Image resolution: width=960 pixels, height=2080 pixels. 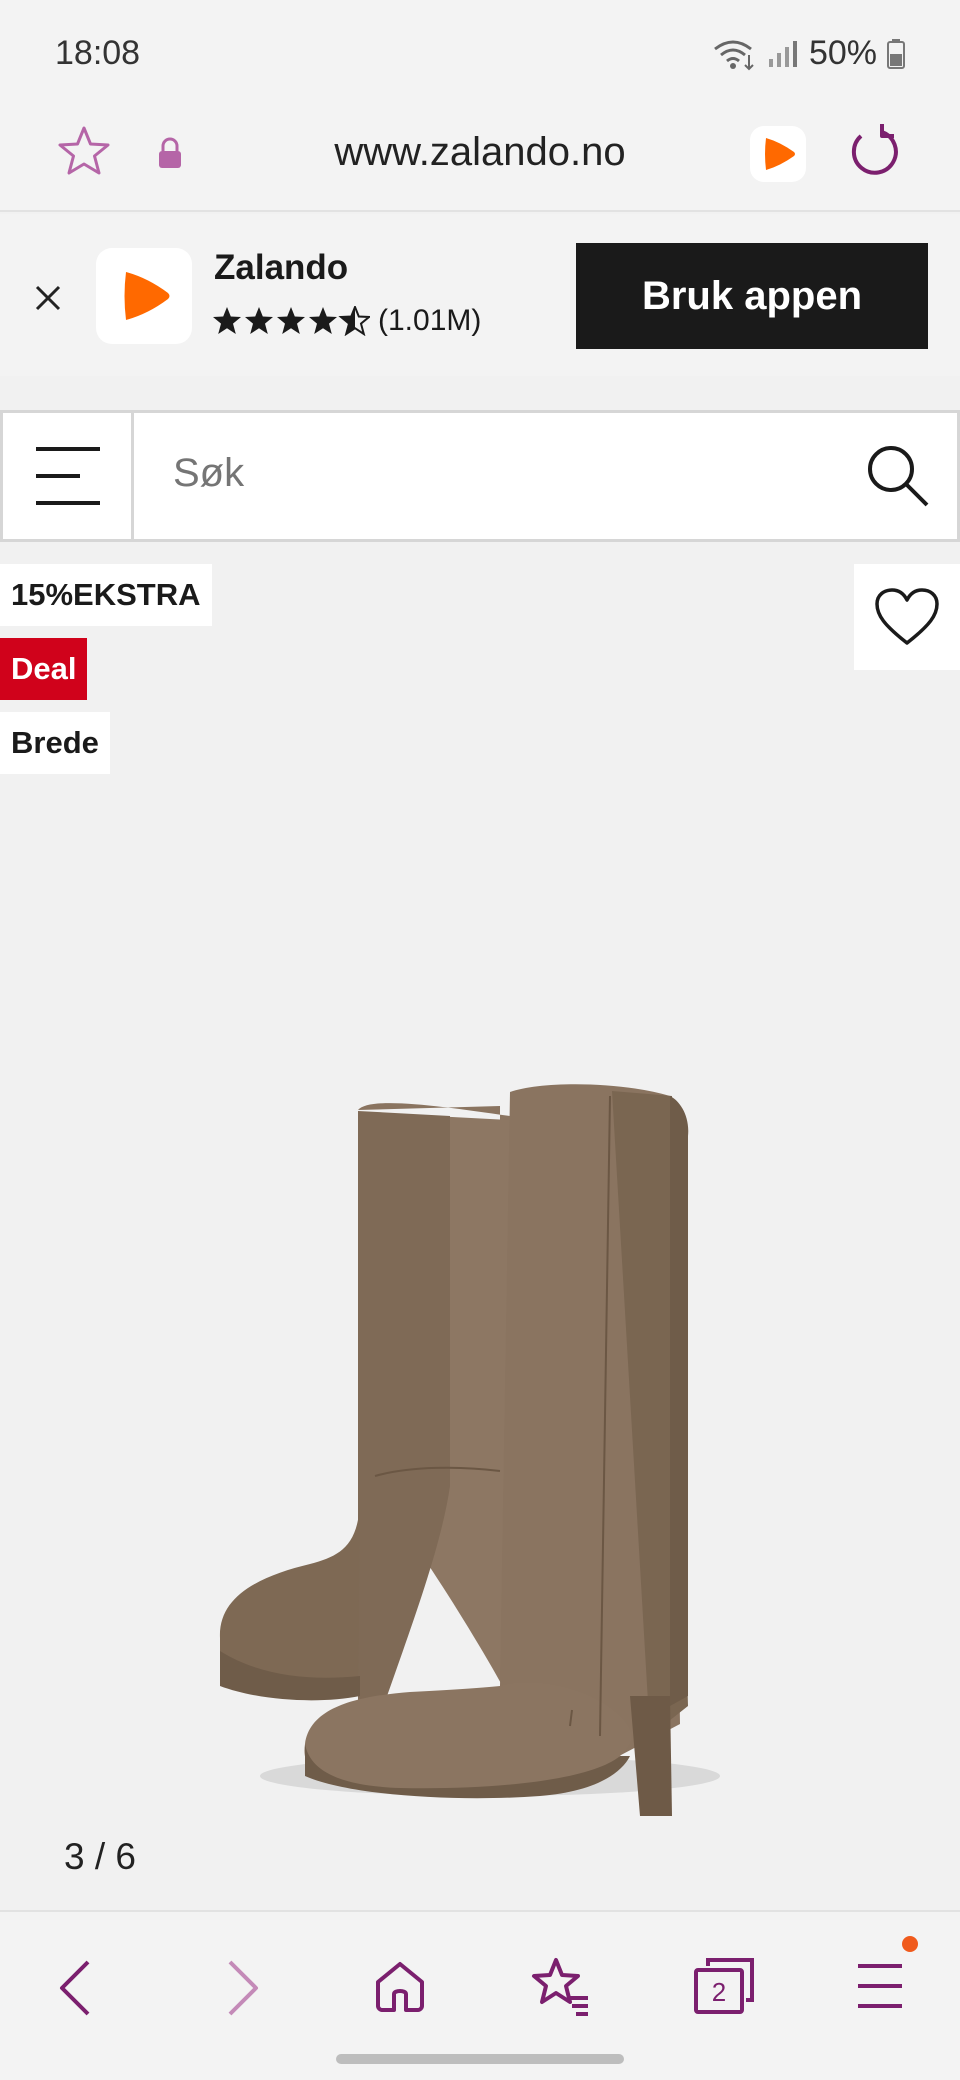 I want to click on rating-stars-icon, so click(x=291, y=320).